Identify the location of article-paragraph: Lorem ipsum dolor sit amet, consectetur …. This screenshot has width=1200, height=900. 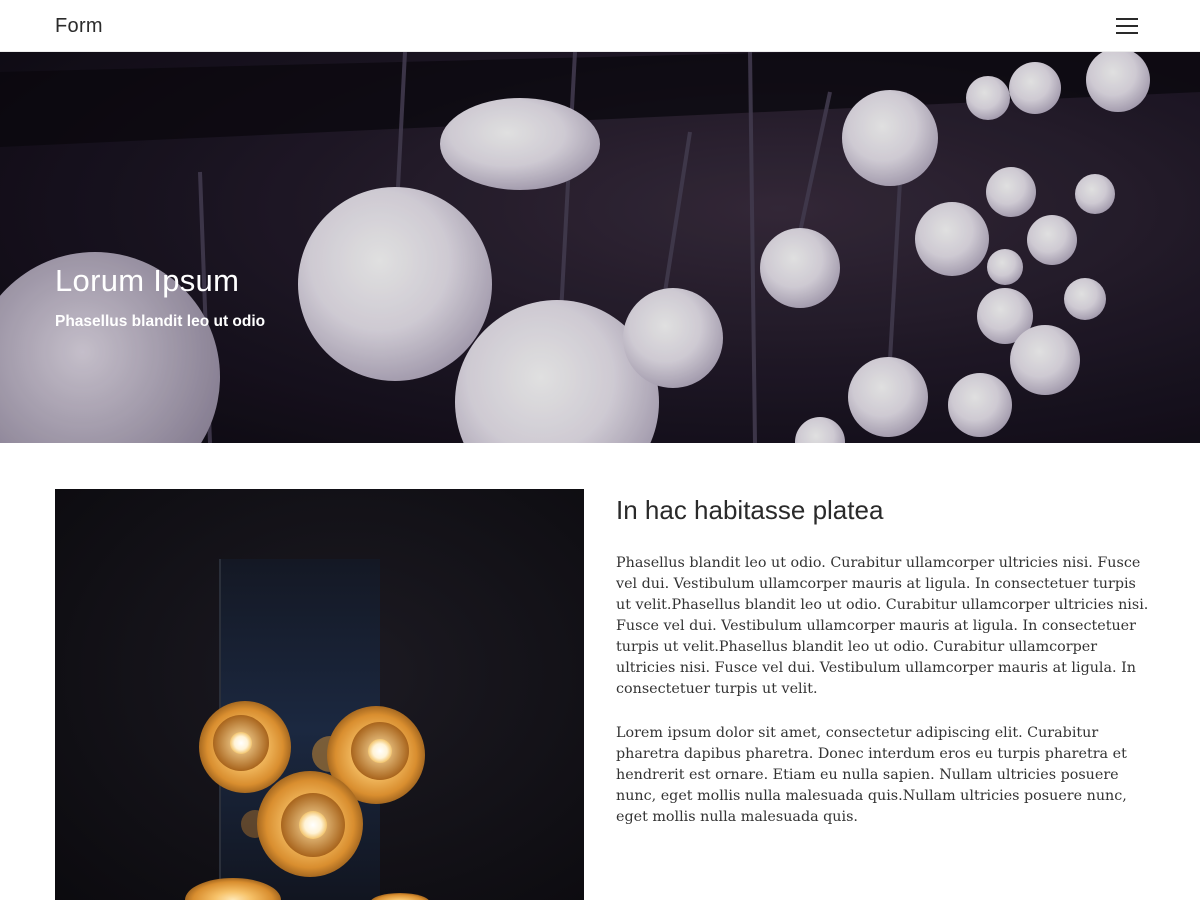
(871, 775).